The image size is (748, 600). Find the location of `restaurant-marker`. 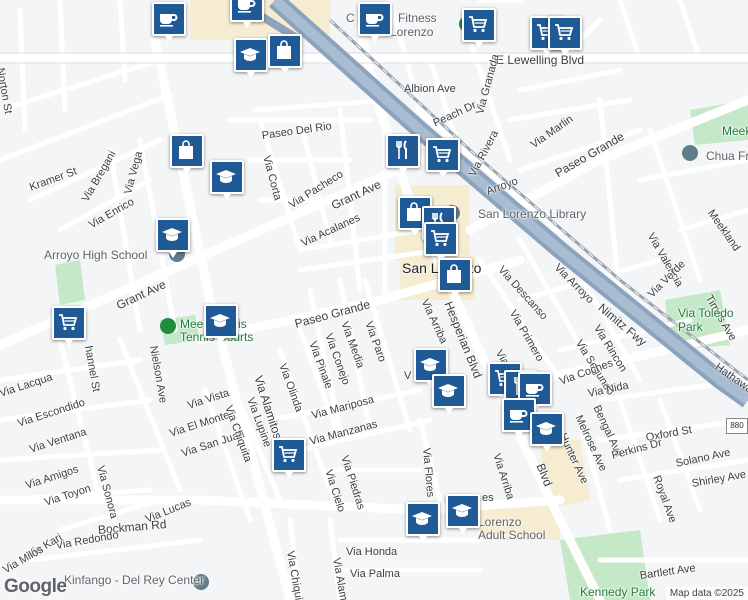

restaurant-marker is located at coordinates (403, 154).